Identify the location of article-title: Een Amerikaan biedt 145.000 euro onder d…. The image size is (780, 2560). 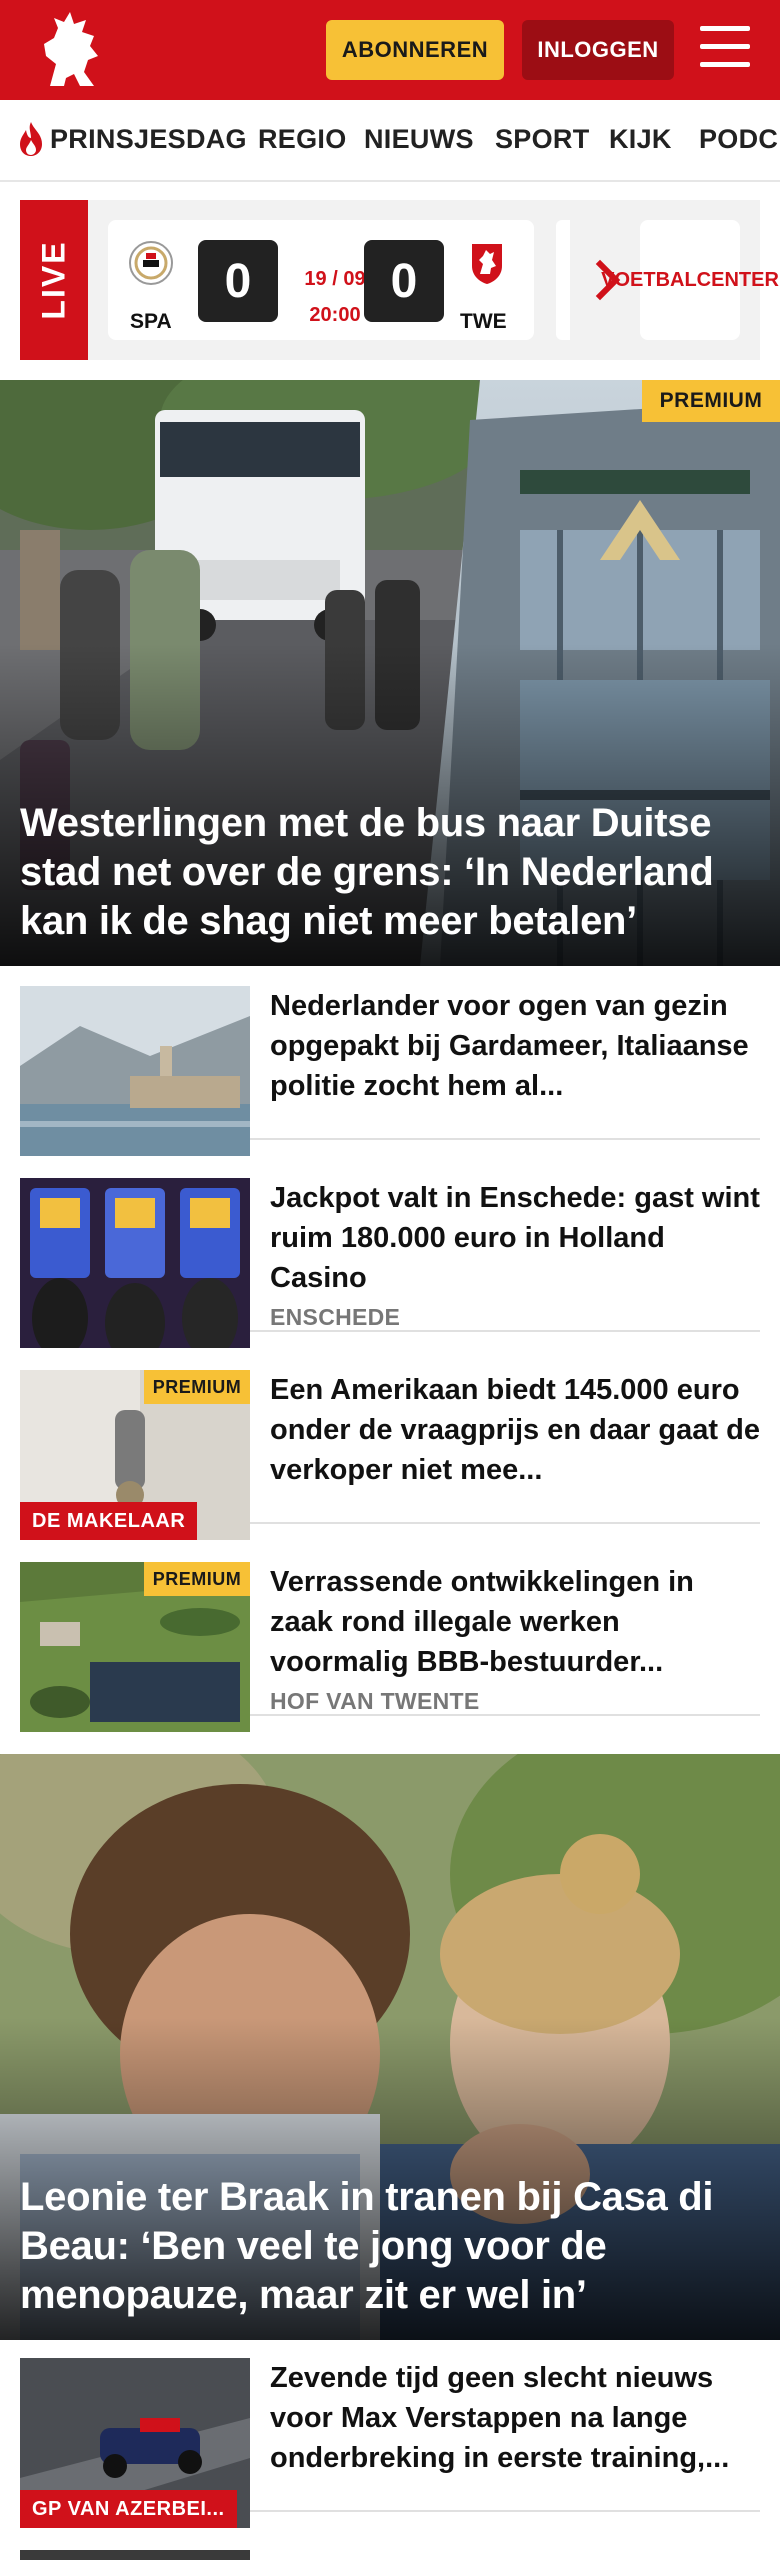
(515, 1430).